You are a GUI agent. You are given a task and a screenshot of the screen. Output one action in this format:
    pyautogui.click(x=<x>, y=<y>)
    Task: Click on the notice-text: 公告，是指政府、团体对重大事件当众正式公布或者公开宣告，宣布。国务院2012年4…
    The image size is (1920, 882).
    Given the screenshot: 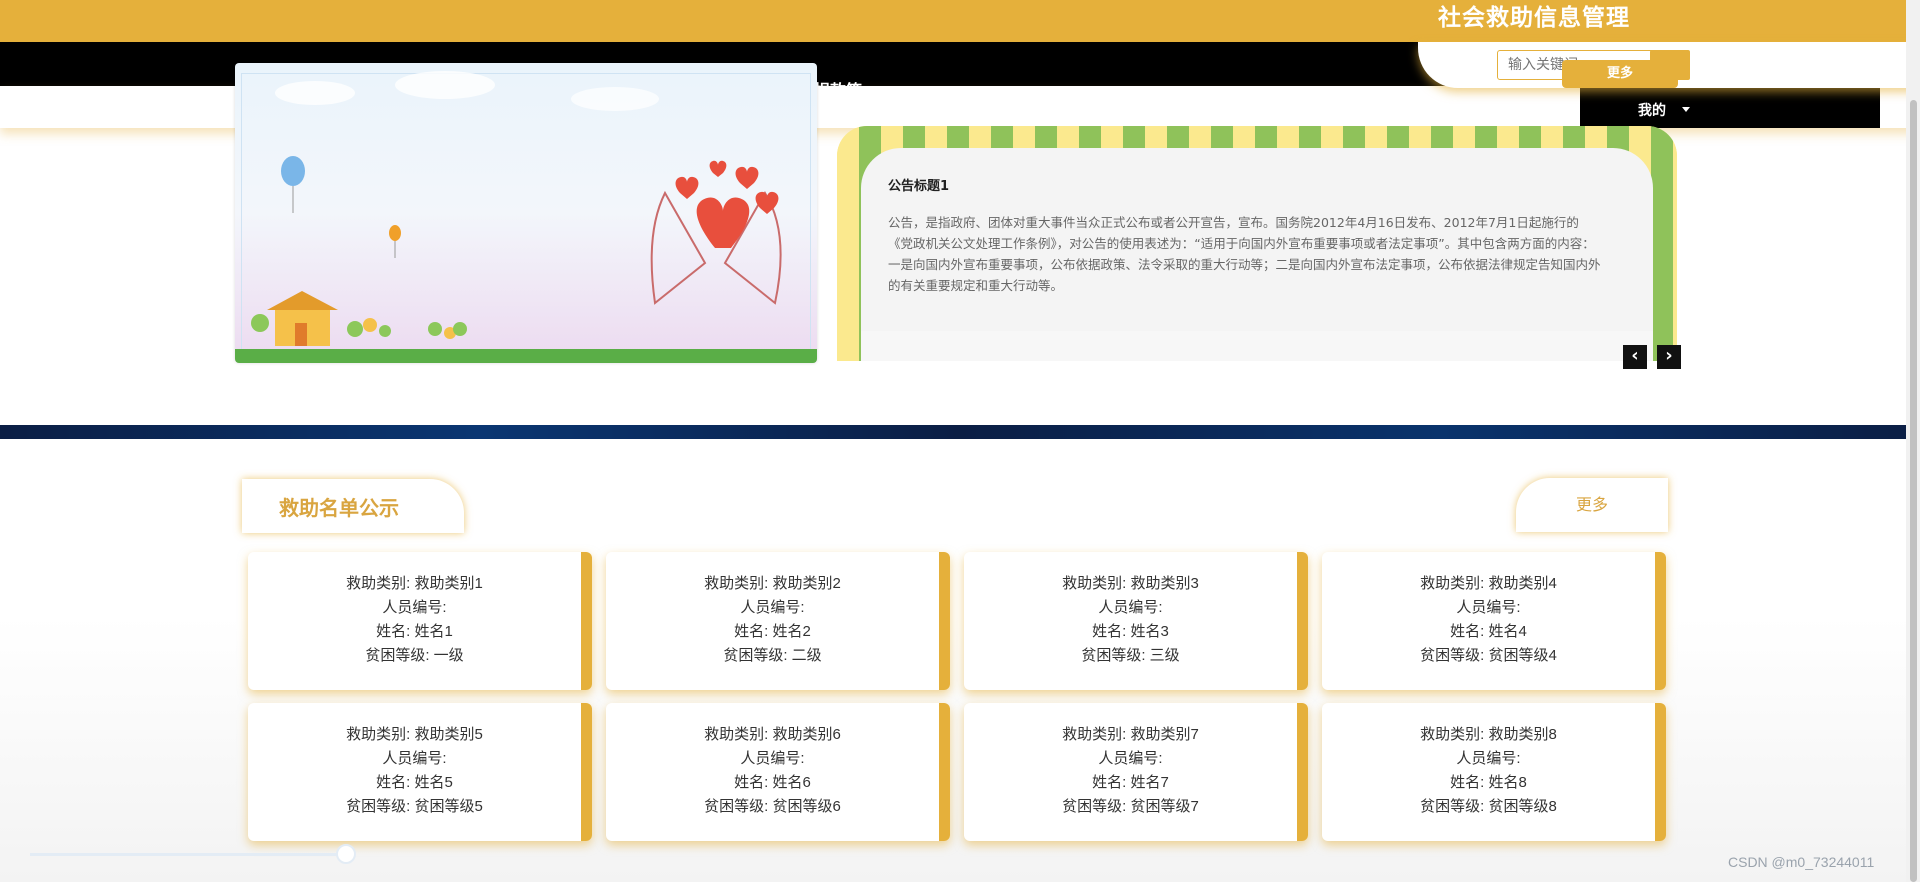 What is the action you would take?
    pyautogui.click(x=1244, y=254)
    